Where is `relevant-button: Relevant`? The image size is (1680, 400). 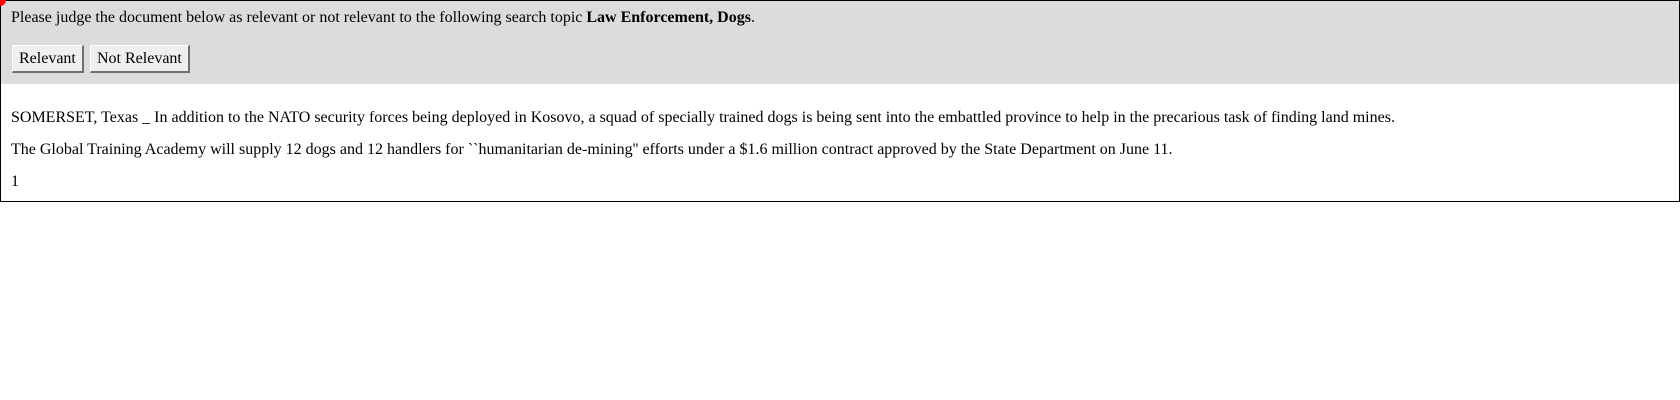 relevant-button: Relevant is located at coordinates (48, 59).